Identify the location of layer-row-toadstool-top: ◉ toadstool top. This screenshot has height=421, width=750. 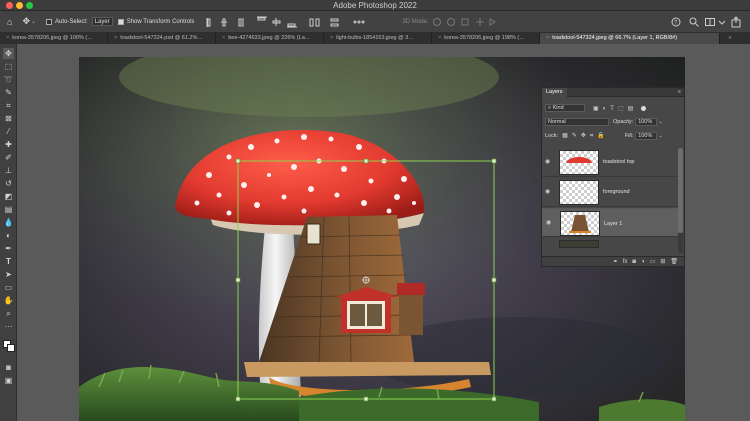
(610, 162).